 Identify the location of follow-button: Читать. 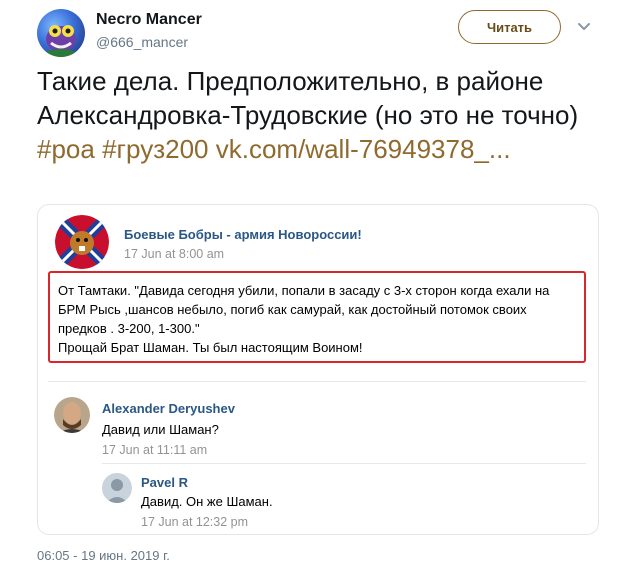
(509, 27).